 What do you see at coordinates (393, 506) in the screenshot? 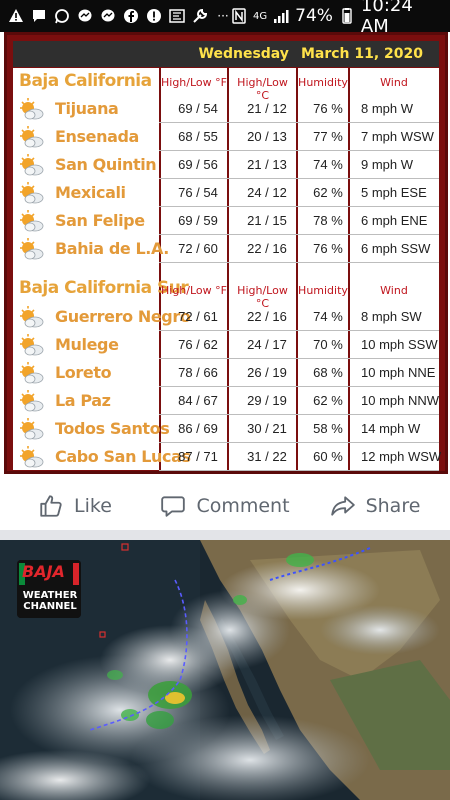
I see `share-label: Share` at bounding box center [393, 506].